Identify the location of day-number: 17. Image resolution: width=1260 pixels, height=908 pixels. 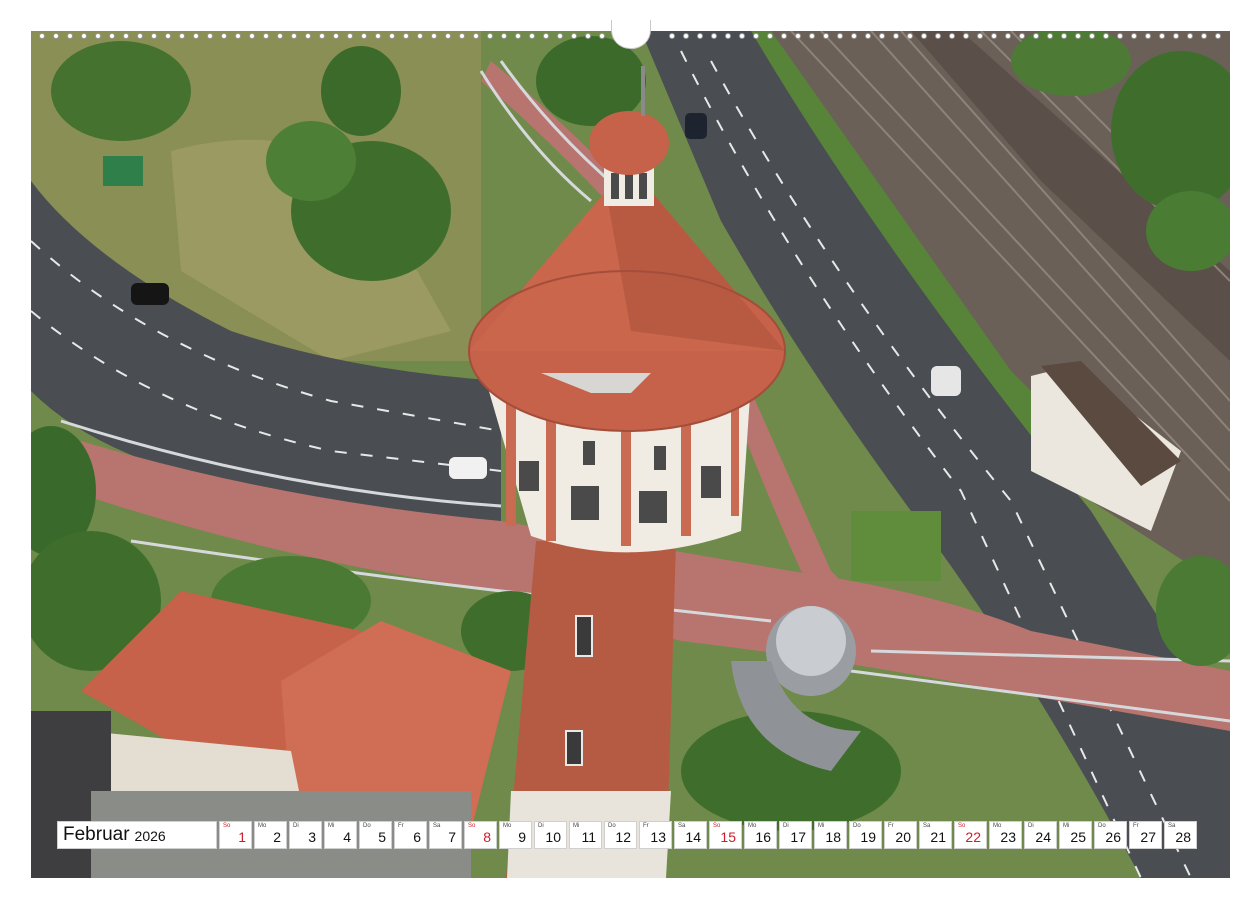
(798, 837).